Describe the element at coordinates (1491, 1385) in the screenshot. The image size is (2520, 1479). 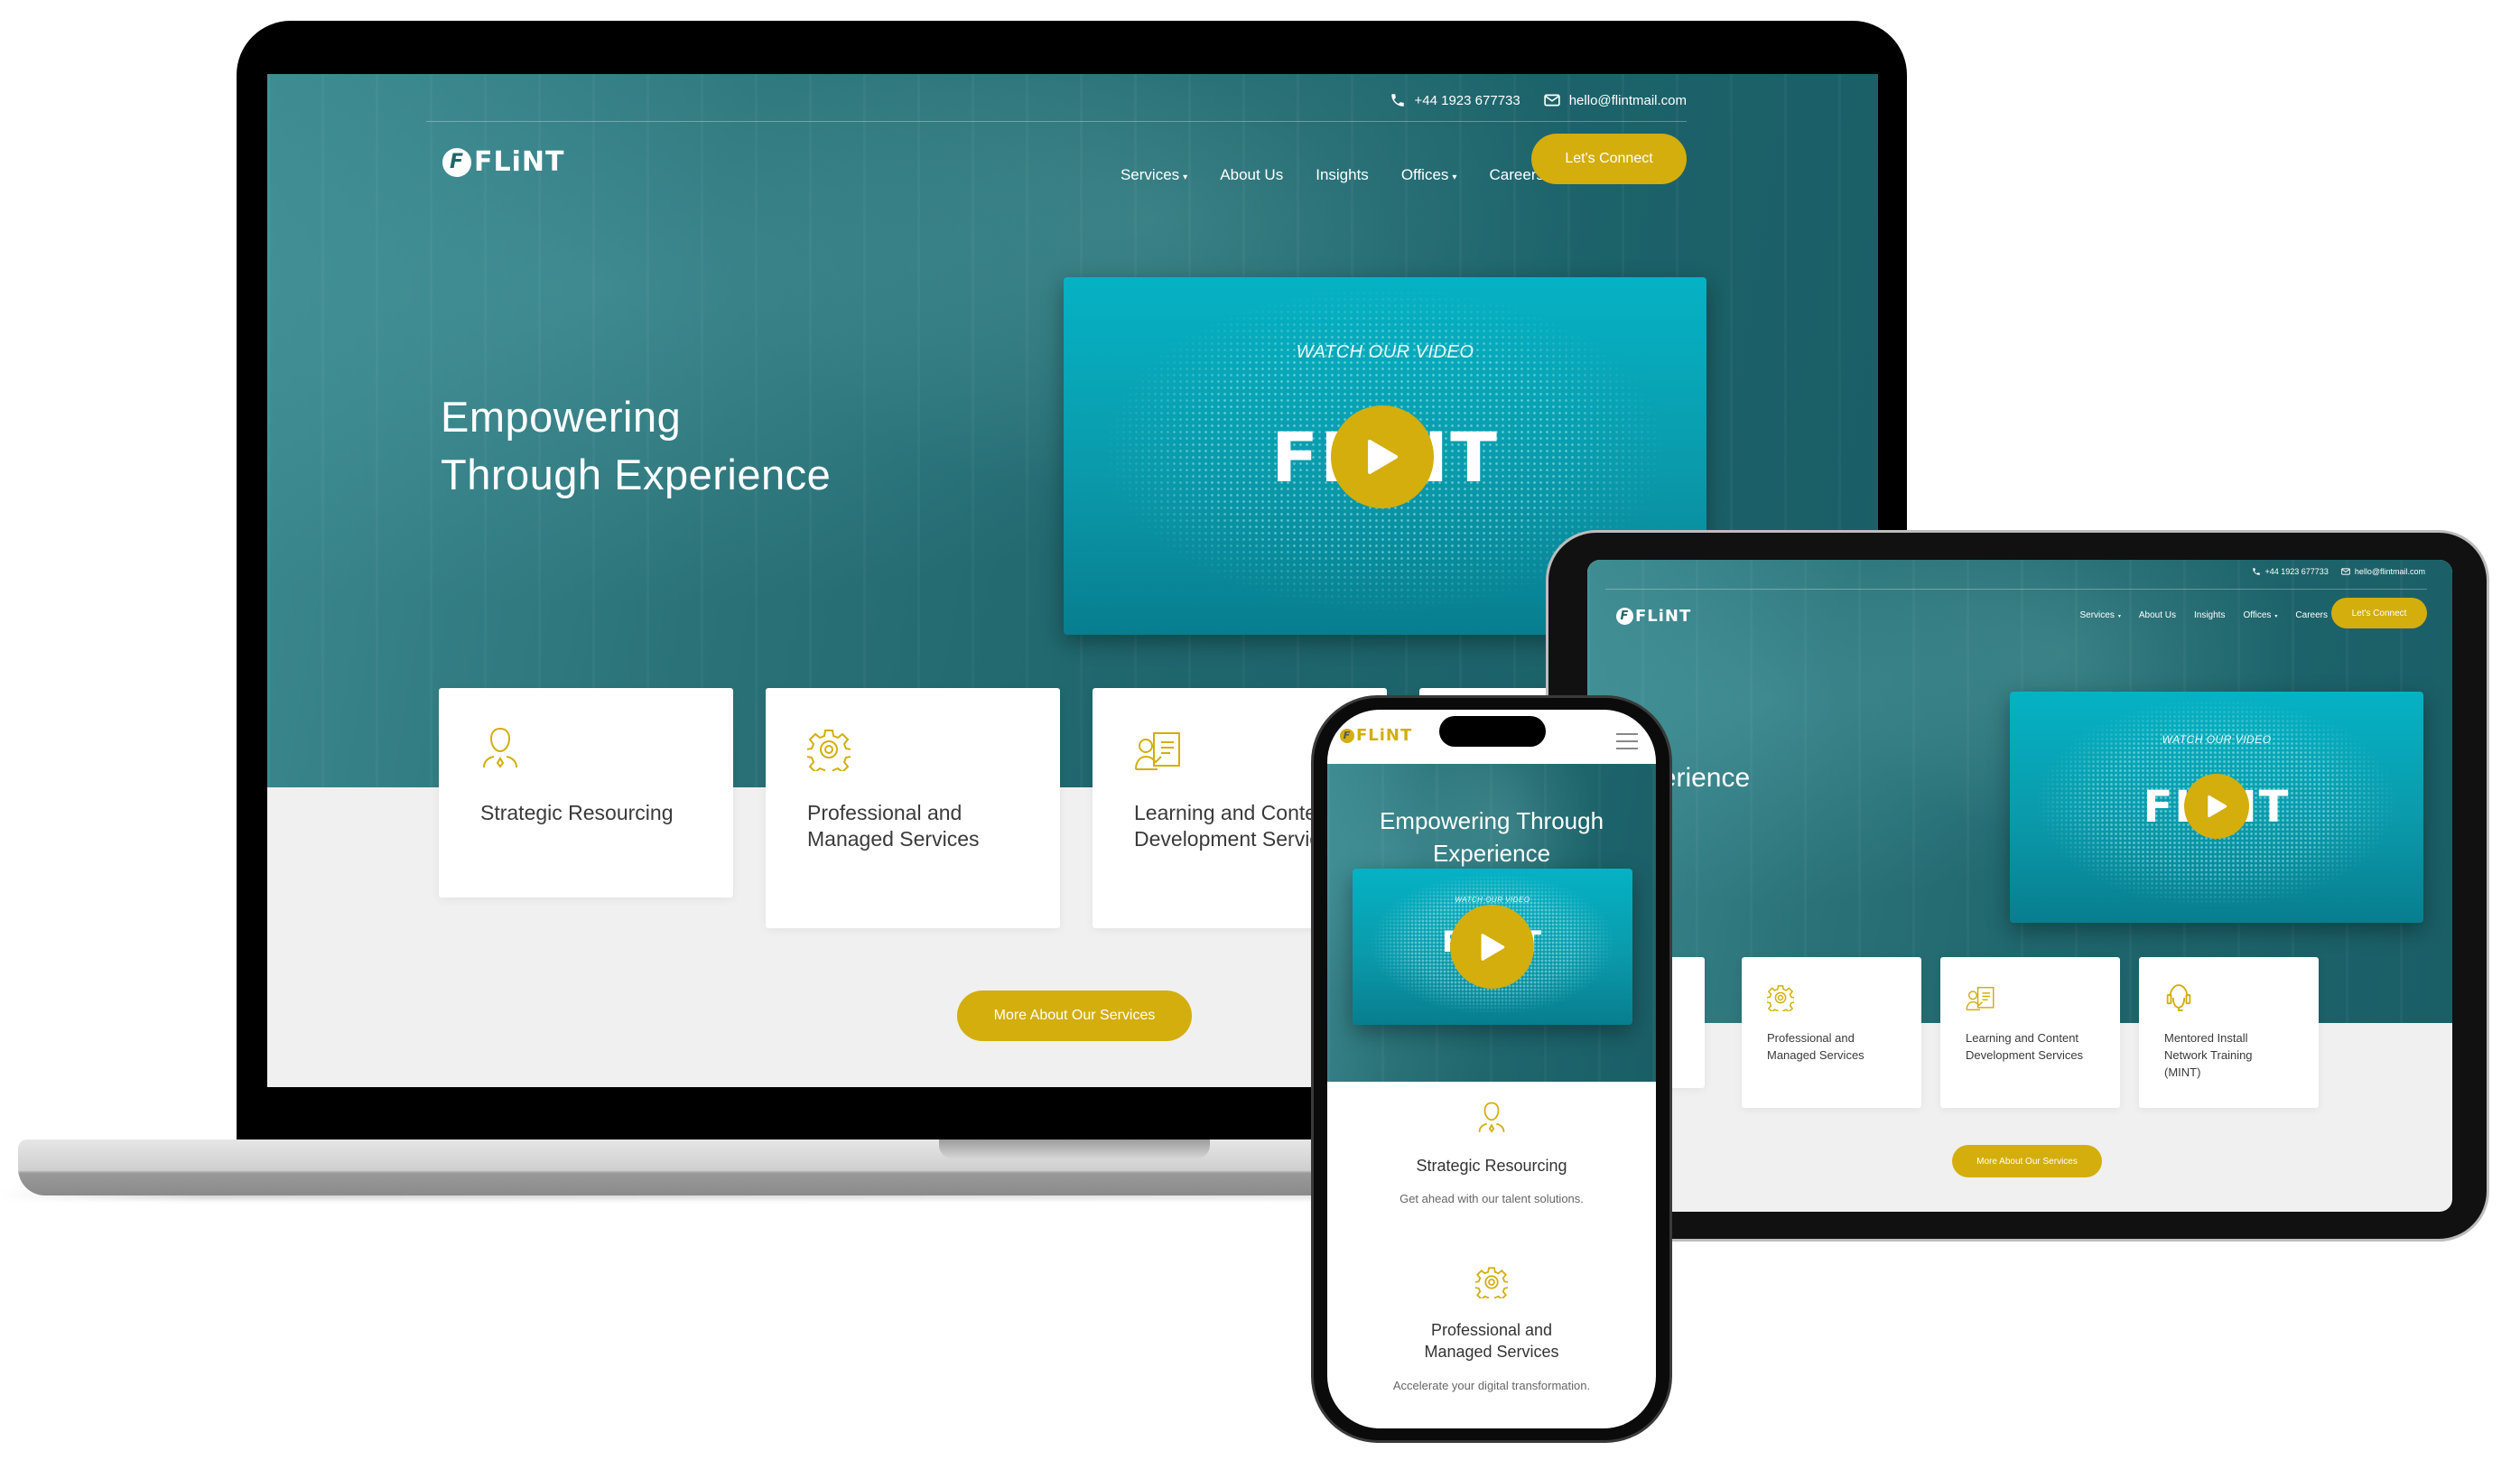
I see `service-description: Accelerate your digital transformation.` at that location.